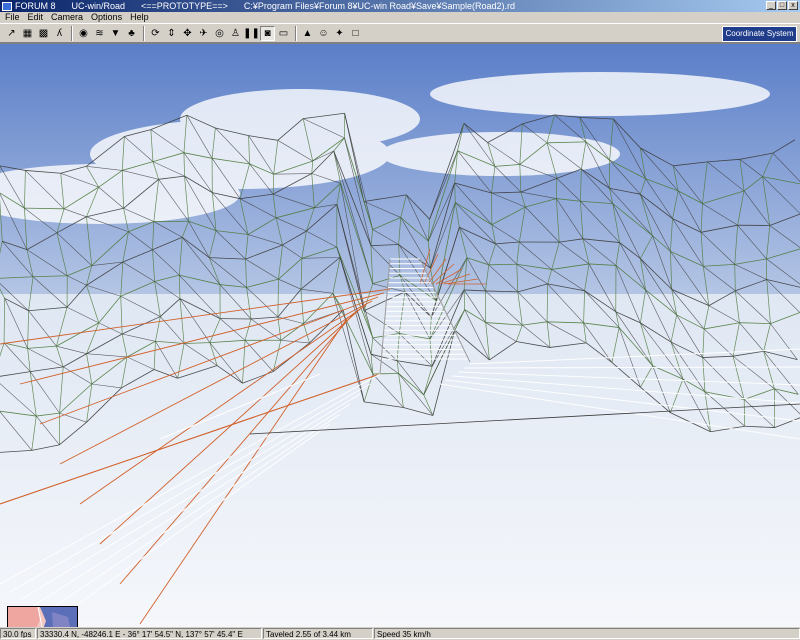 This screenshot has width=800, height=640. I want to click on window-controls: _ □ x, so click(782, 5).